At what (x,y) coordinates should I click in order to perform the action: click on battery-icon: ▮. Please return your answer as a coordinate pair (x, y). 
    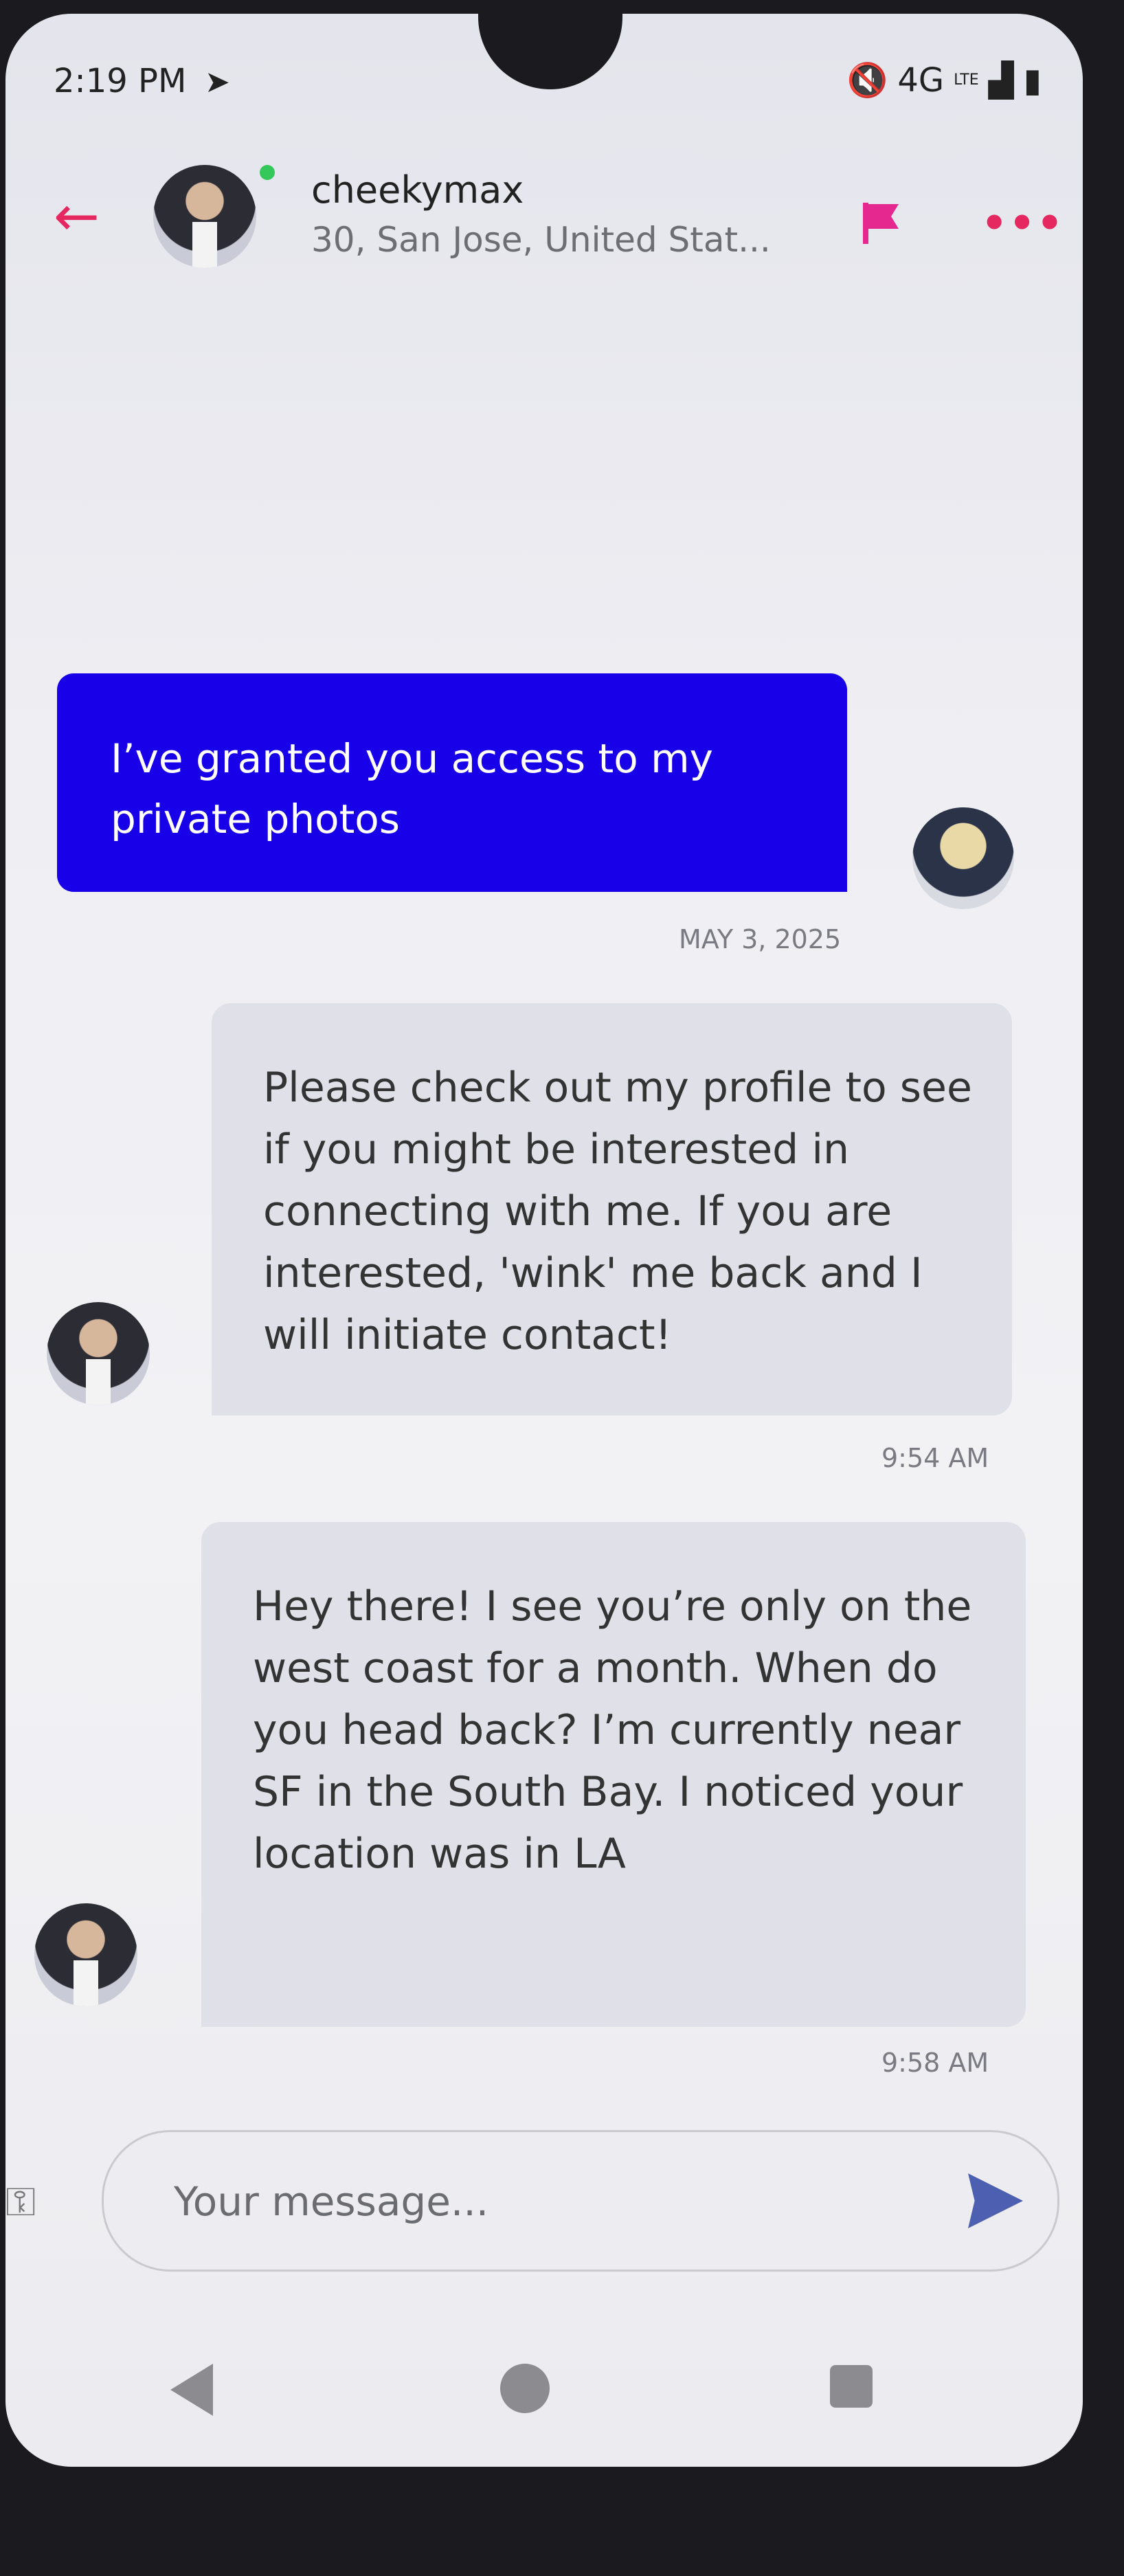
    Looking at the image, I should click on (1032, 80).